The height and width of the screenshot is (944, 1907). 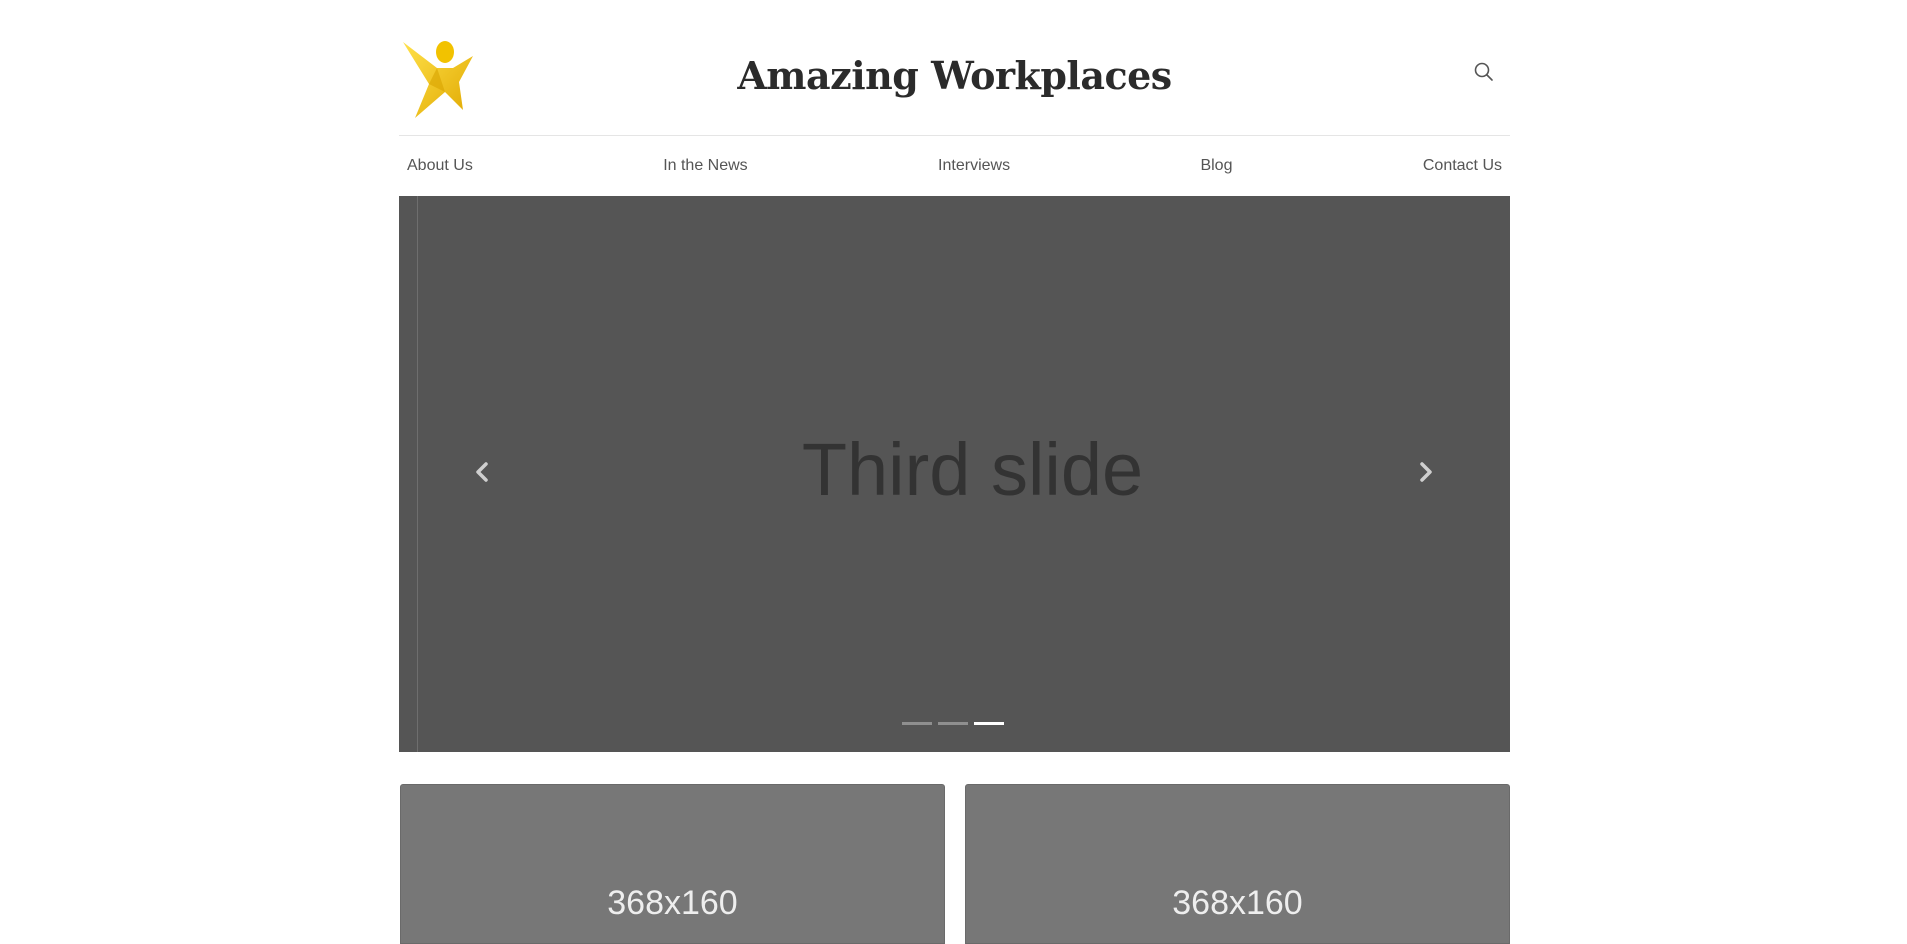 I want to click on carousel-indicators, so click(x=953, y=723).